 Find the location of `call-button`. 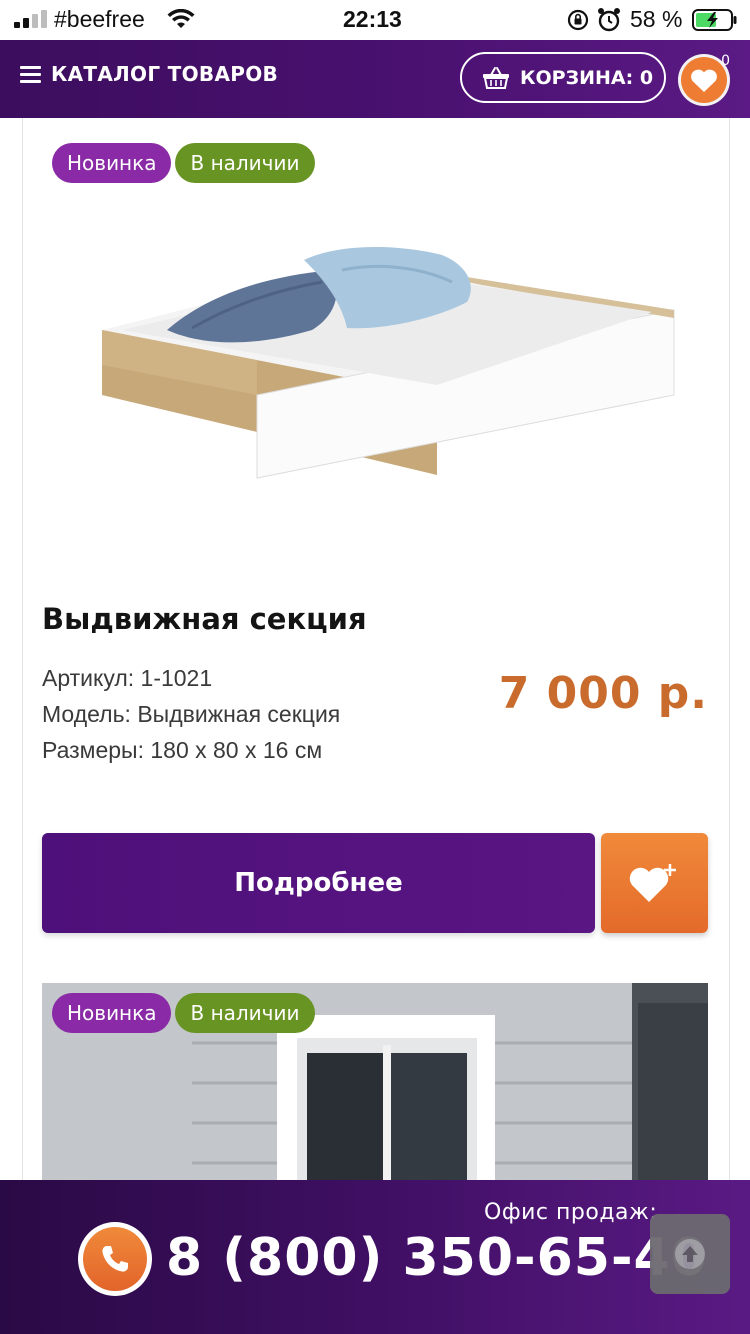

call-button is located at coordinates (115, 1259).